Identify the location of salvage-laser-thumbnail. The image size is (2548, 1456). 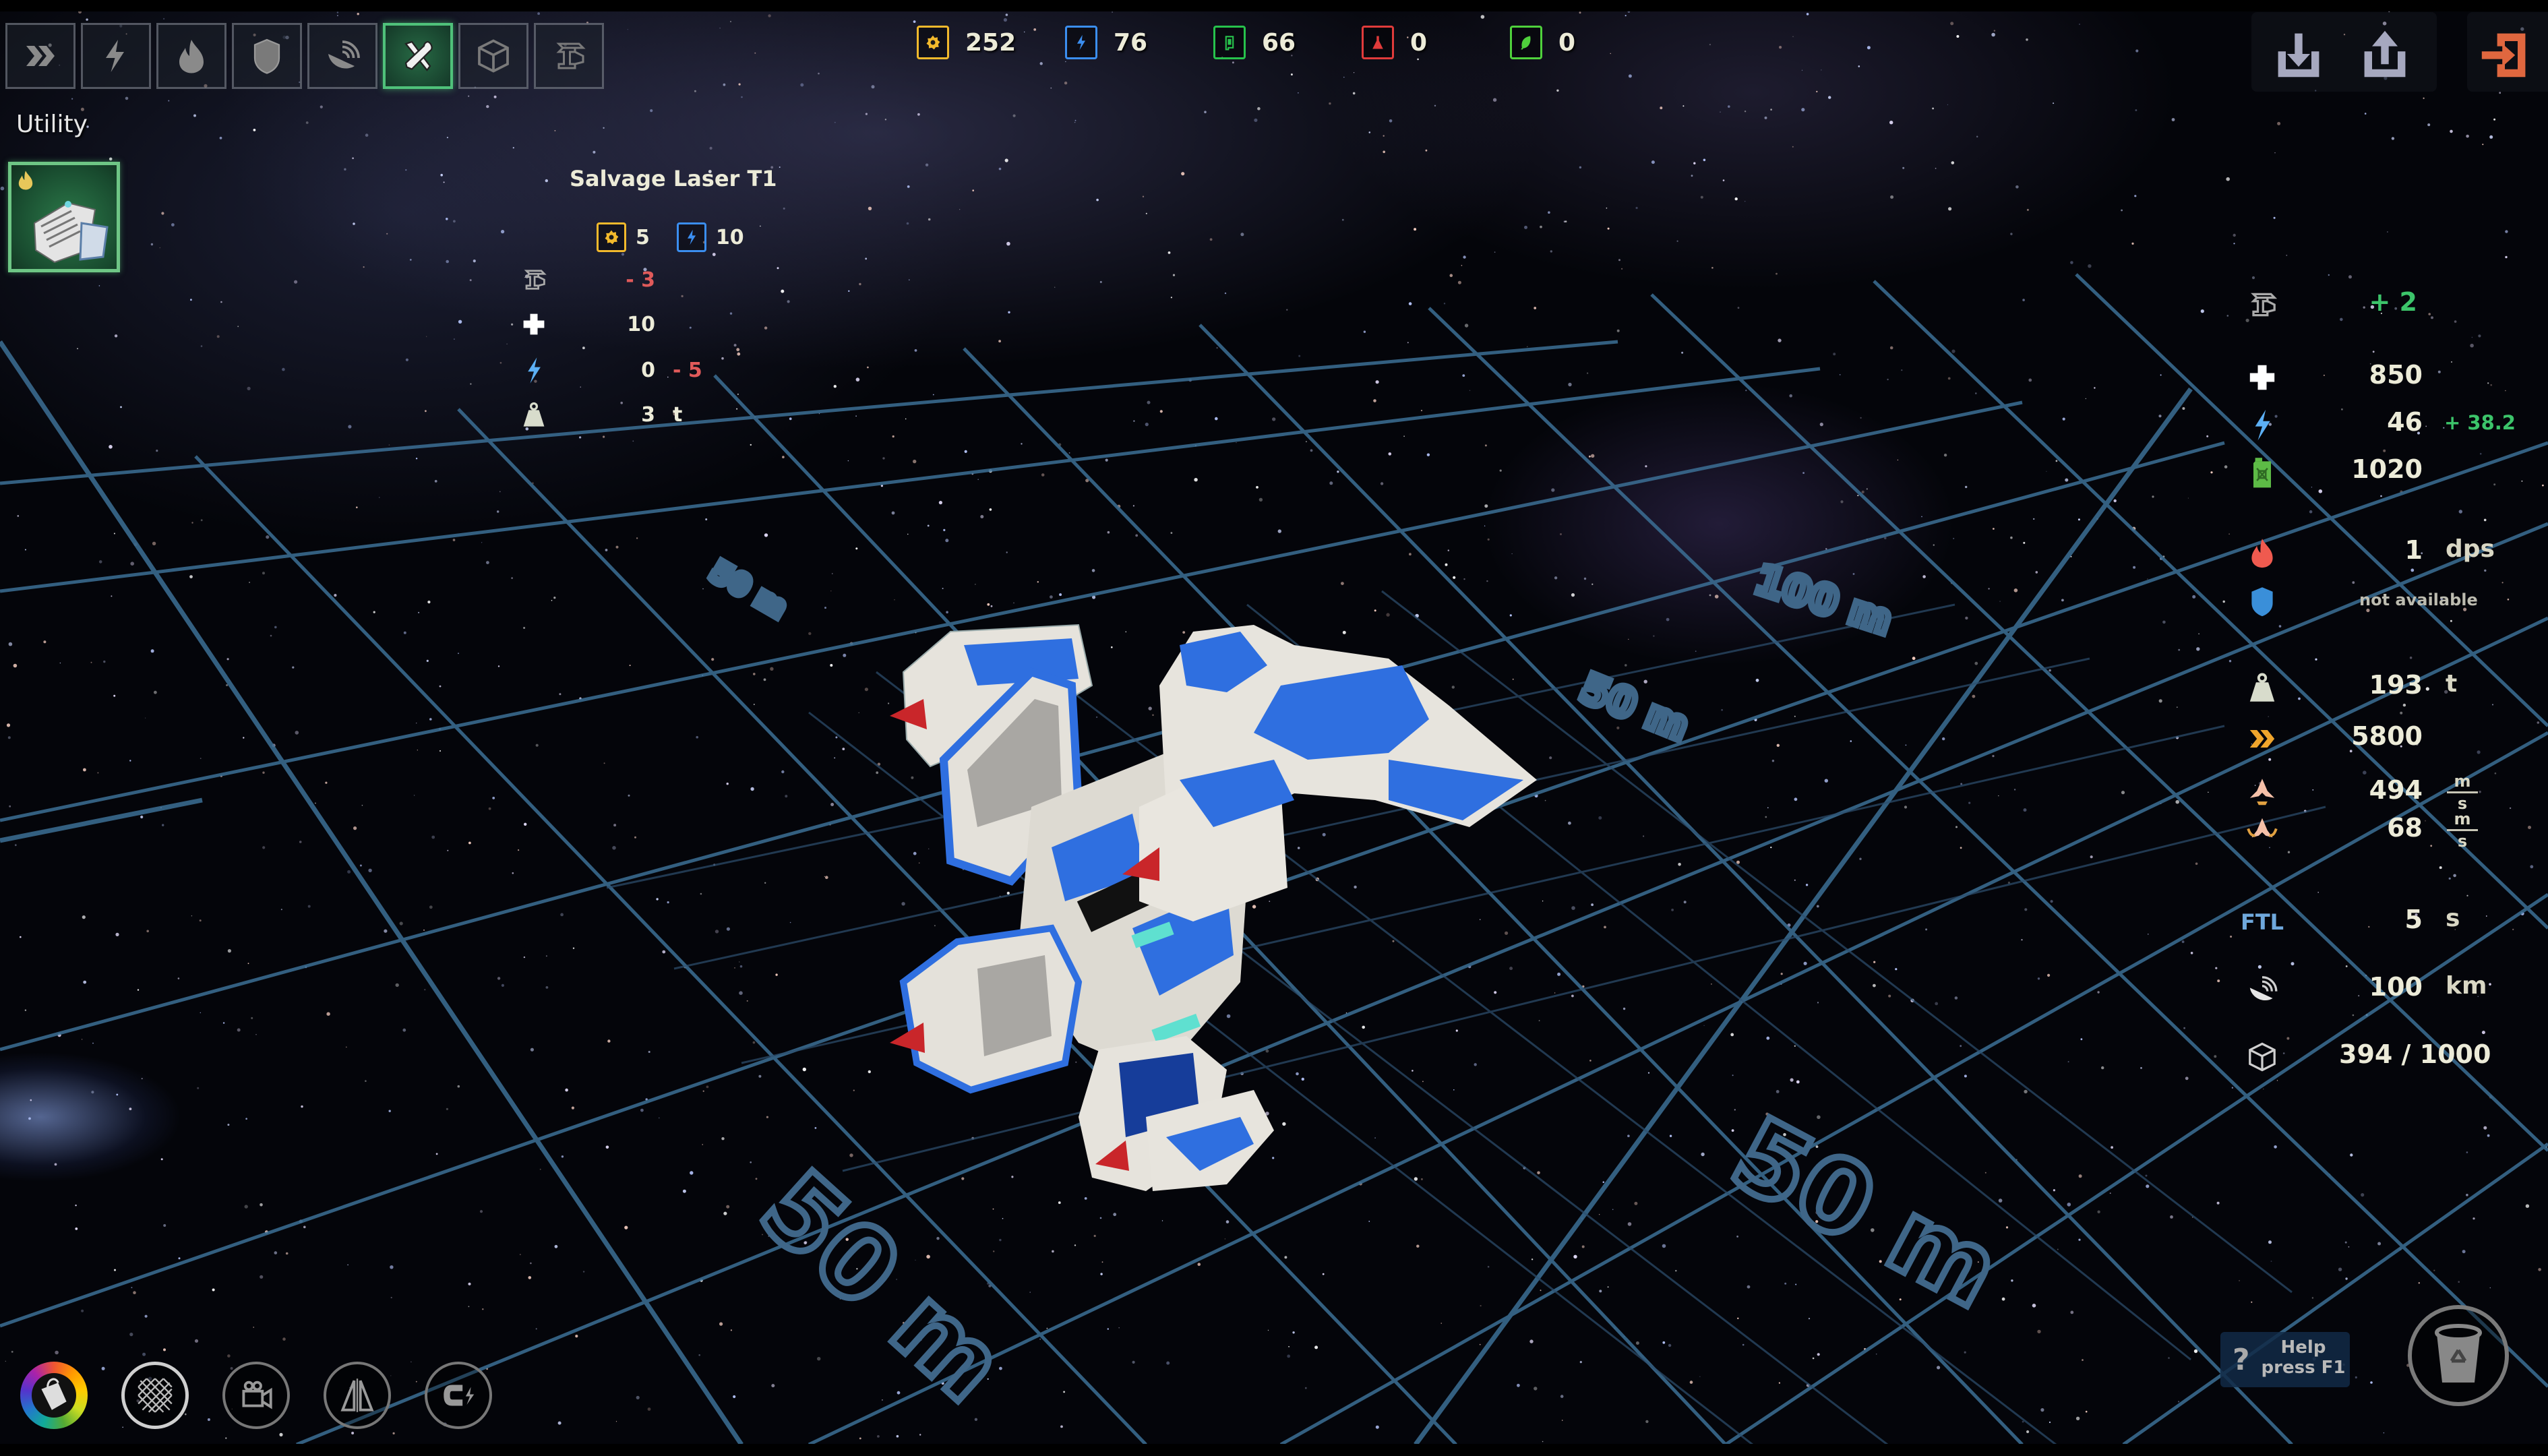
(71, 232).